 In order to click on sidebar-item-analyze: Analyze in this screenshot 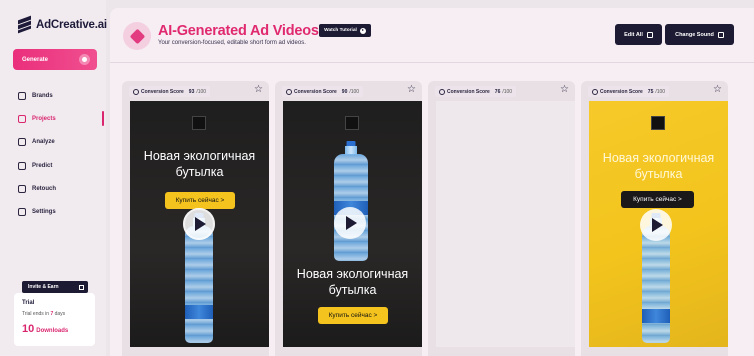, I will do `click(62, 142)`.